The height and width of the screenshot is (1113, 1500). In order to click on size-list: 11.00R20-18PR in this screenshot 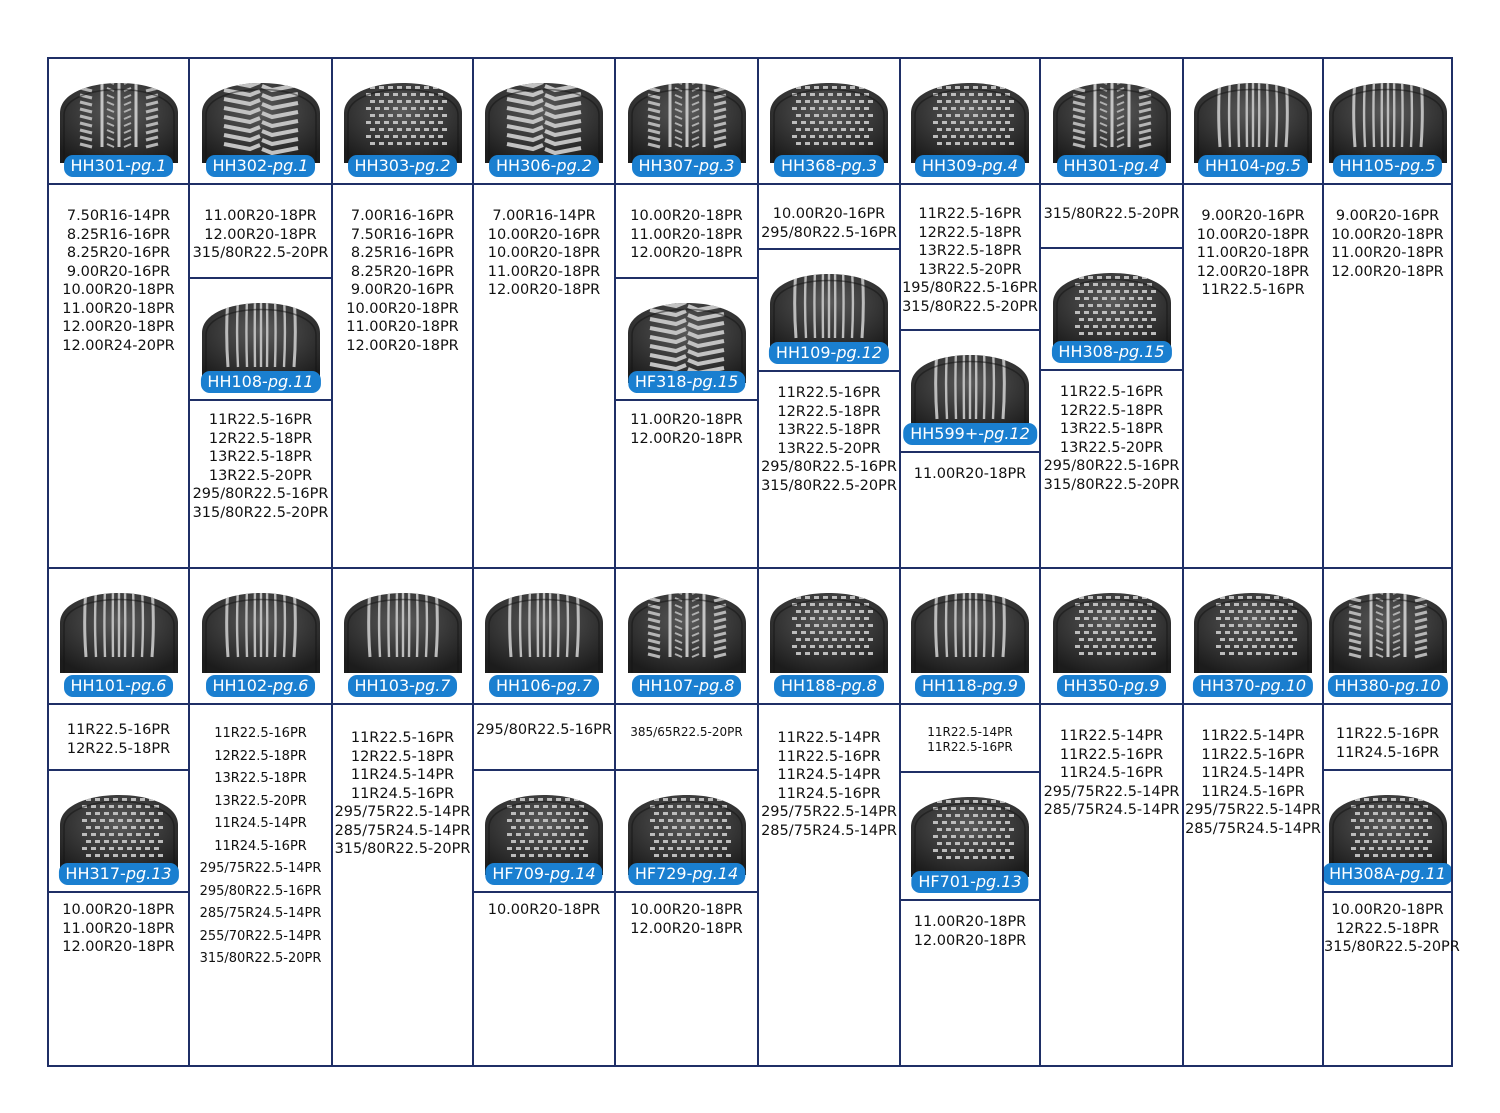, I will do `click(970, 474)`.